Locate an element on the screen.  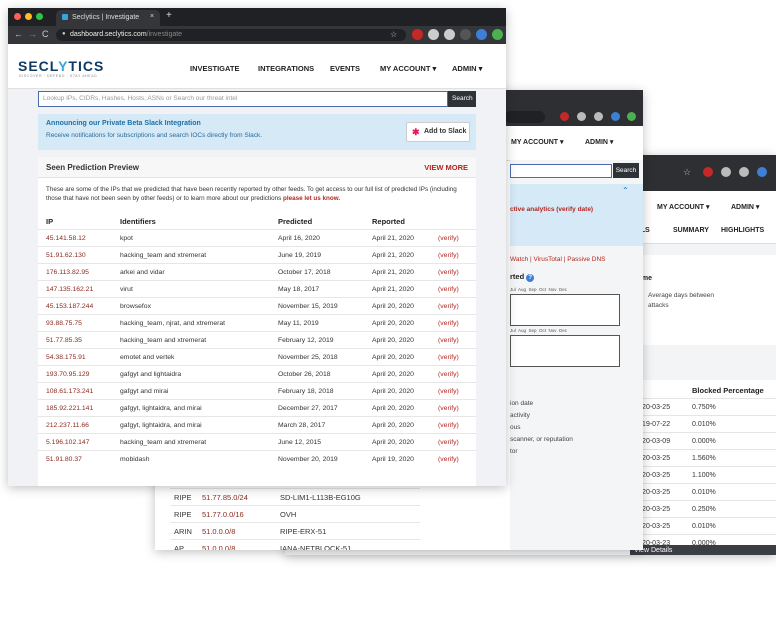
ip-link: 51.77.85.35 is located at coordinates (64, 340).